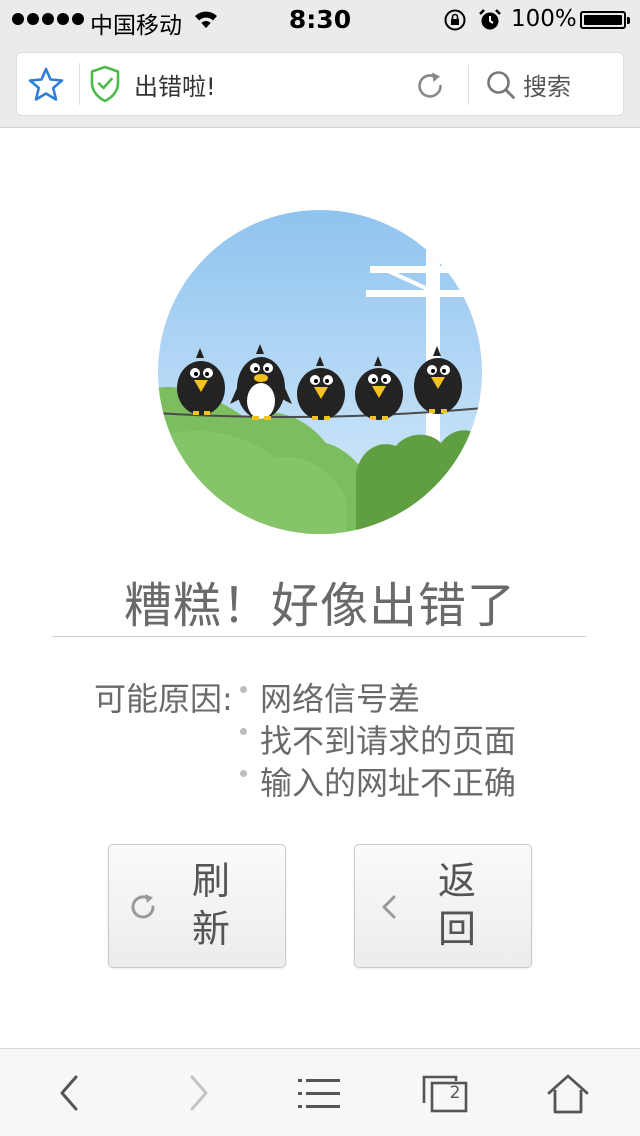  Describe the element at coordinates (456, 905) in the screenshot. I see `back-label: 返回` at that location.